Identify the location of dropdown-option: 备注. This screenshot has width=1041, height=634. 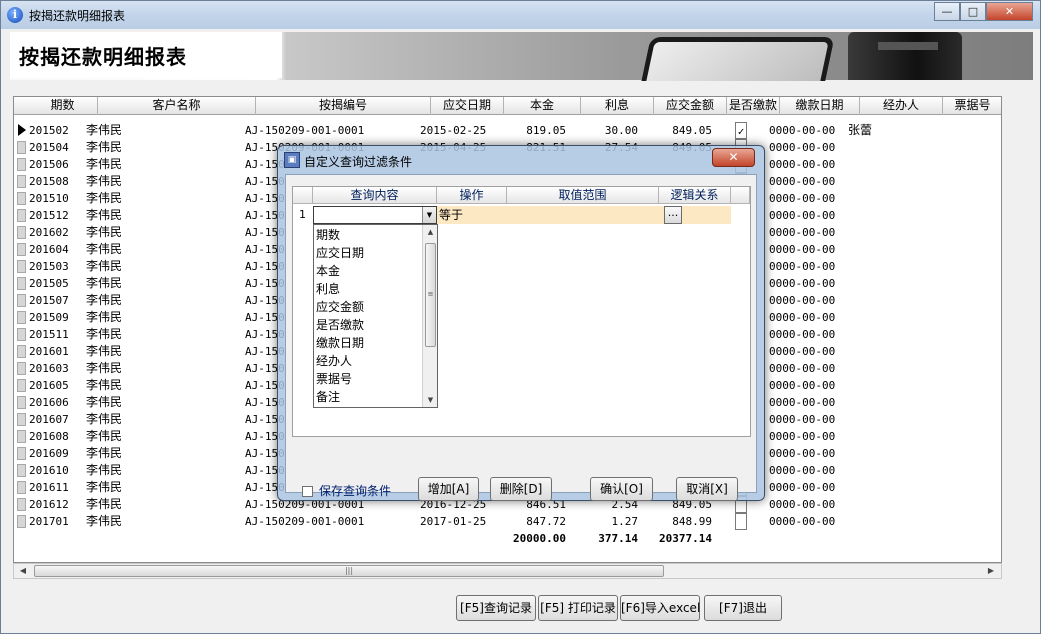
(328, 397).